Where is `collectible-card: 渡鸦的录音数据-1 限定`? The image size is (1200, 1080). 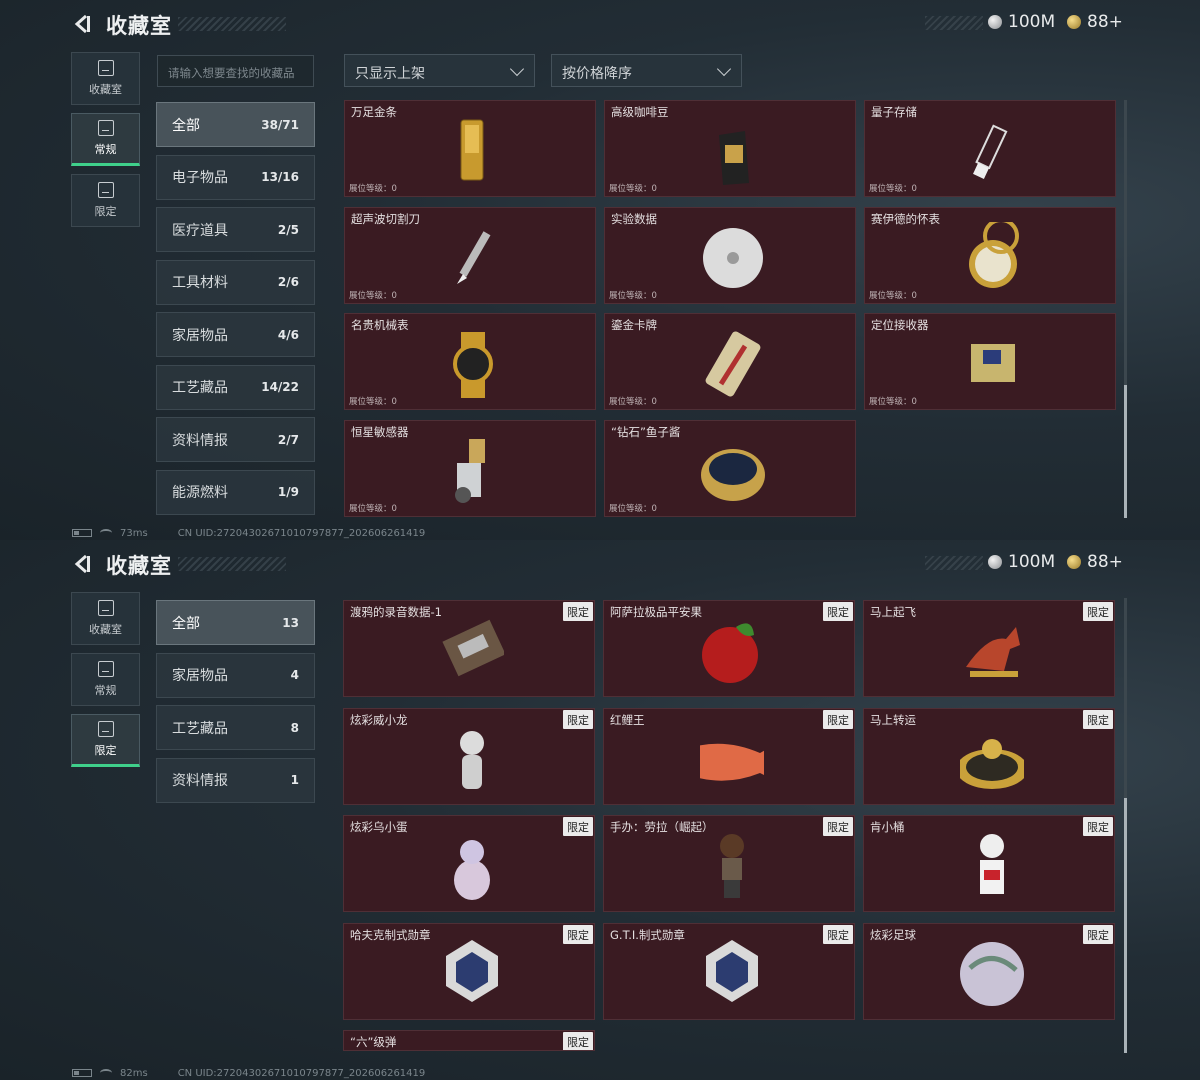 collectible-card: 渡鸦的录音数据-1 限定 is located at coordinates (469, 648).